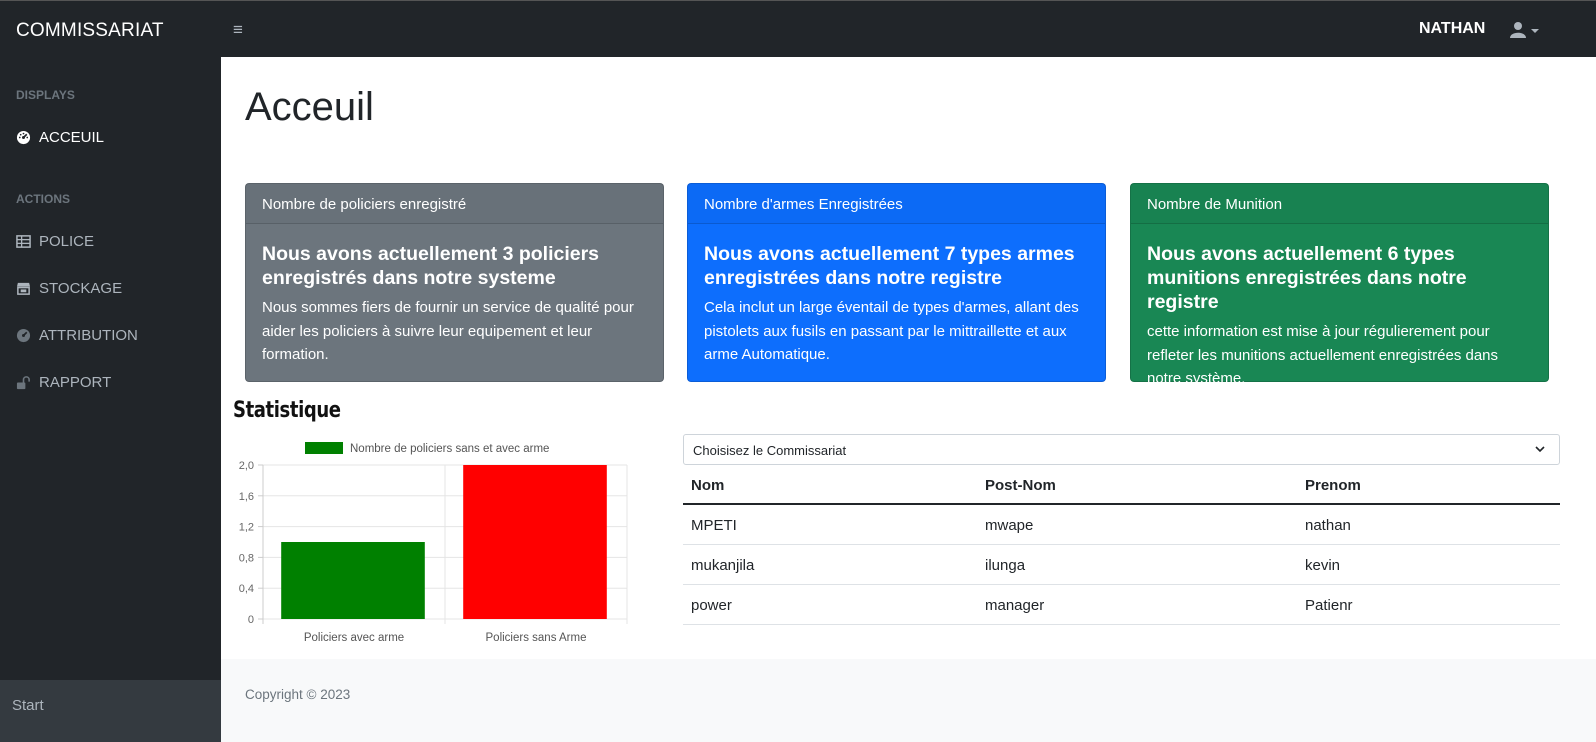  I want to click on table-cell: mukanjila, so click(723, 565).